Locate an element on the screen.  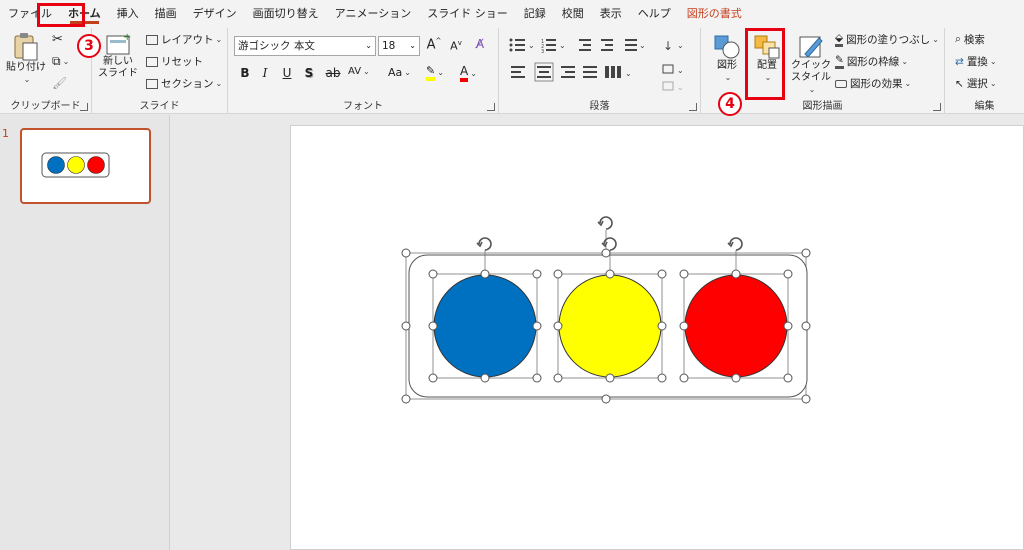
italic-button: I is located at coordinates (265, 73).